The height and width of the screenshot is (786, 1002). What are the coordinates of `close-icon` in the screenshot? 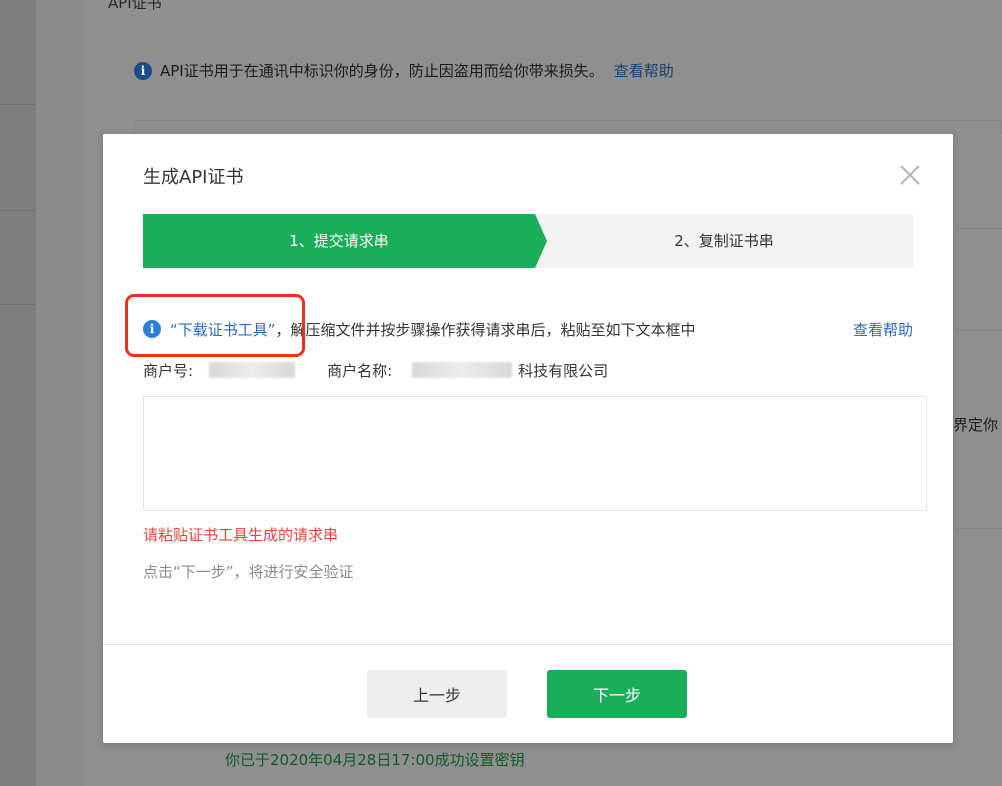 It's located at (910, 175).